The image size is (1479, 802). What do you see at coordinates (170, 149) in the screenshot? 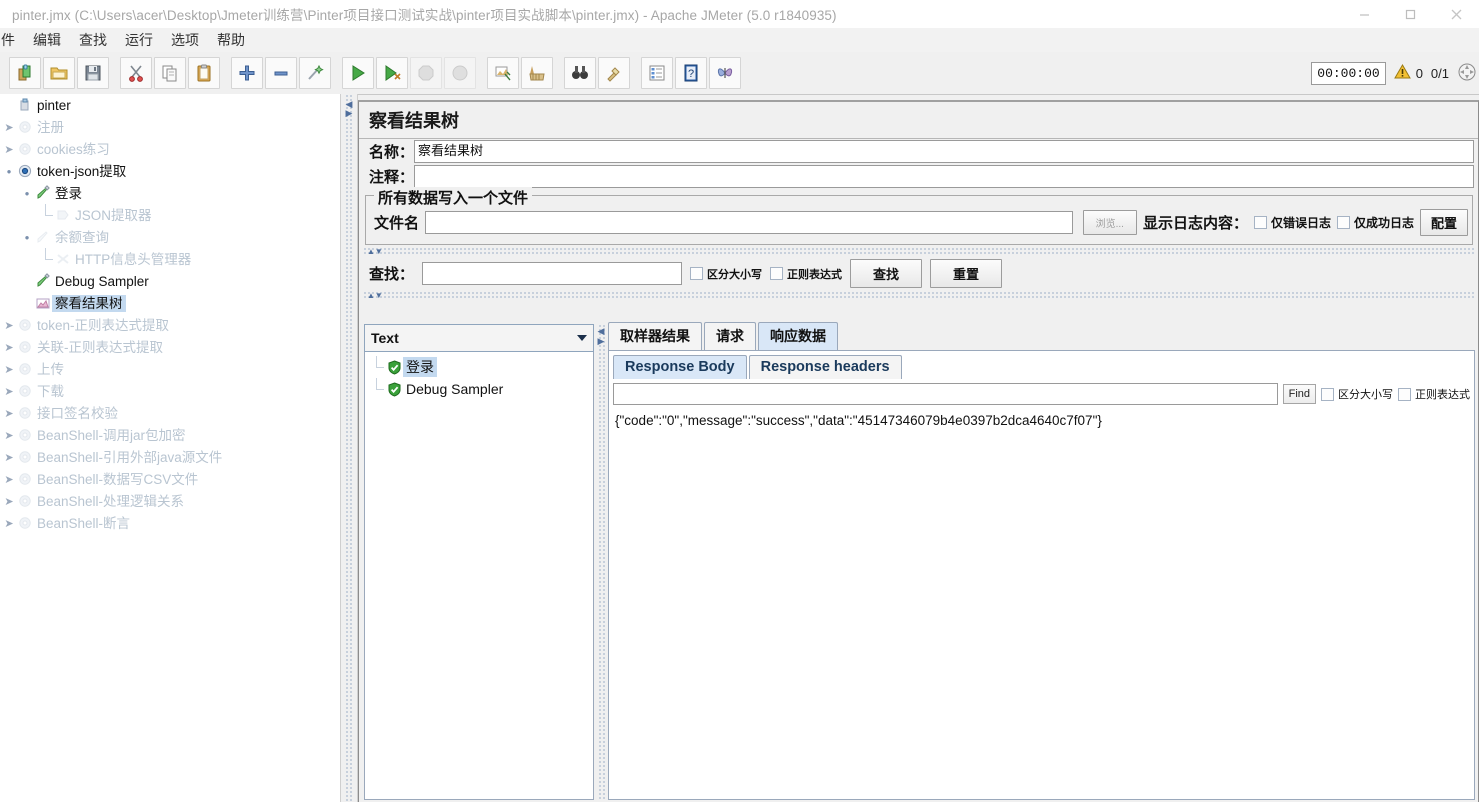
I see `tree-node-2: ➤ cookies练习` at bounding box center [170, 149].